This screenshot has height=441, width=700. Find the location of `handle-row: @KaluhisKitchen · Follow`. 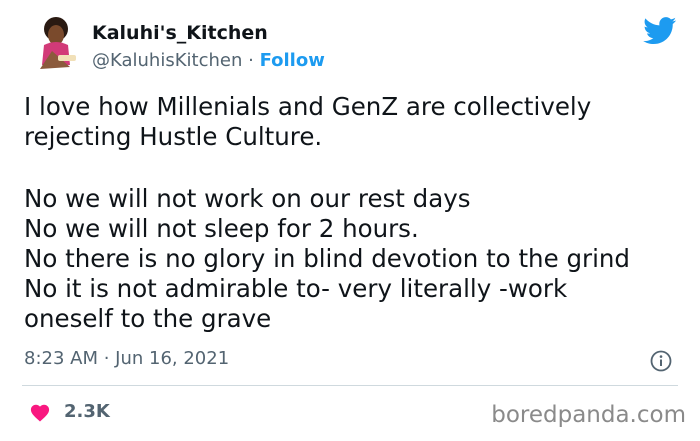

handle-row: @KaluhisKitchen · Follow is located at coordinates (208, 60).